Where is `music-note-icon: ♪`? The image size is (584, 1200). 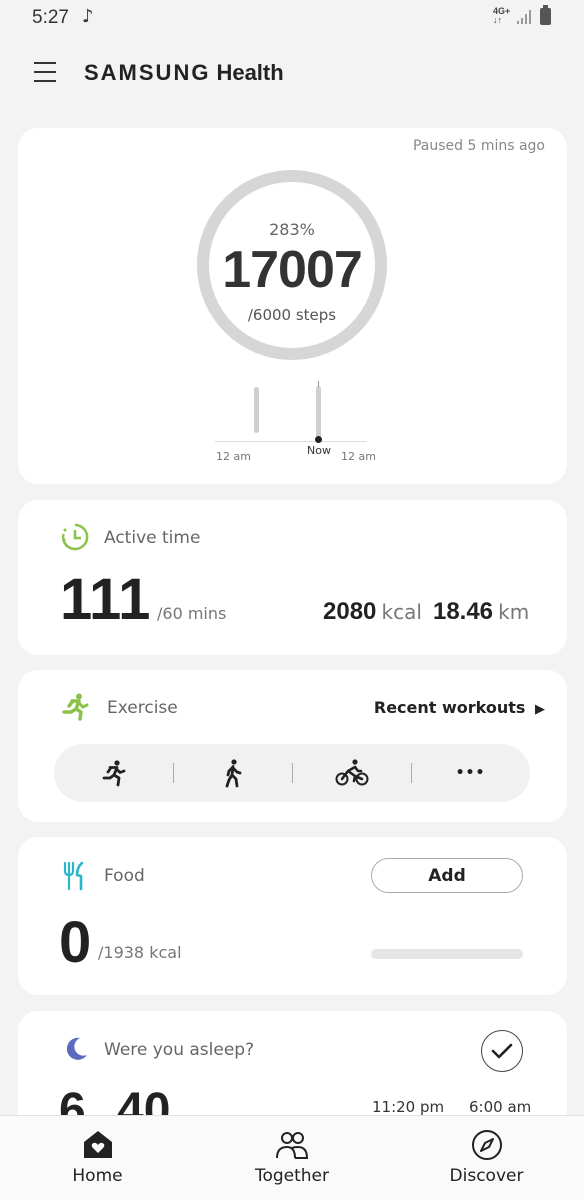 music-note-icon: ♪ is located at coordinates (88, 16).